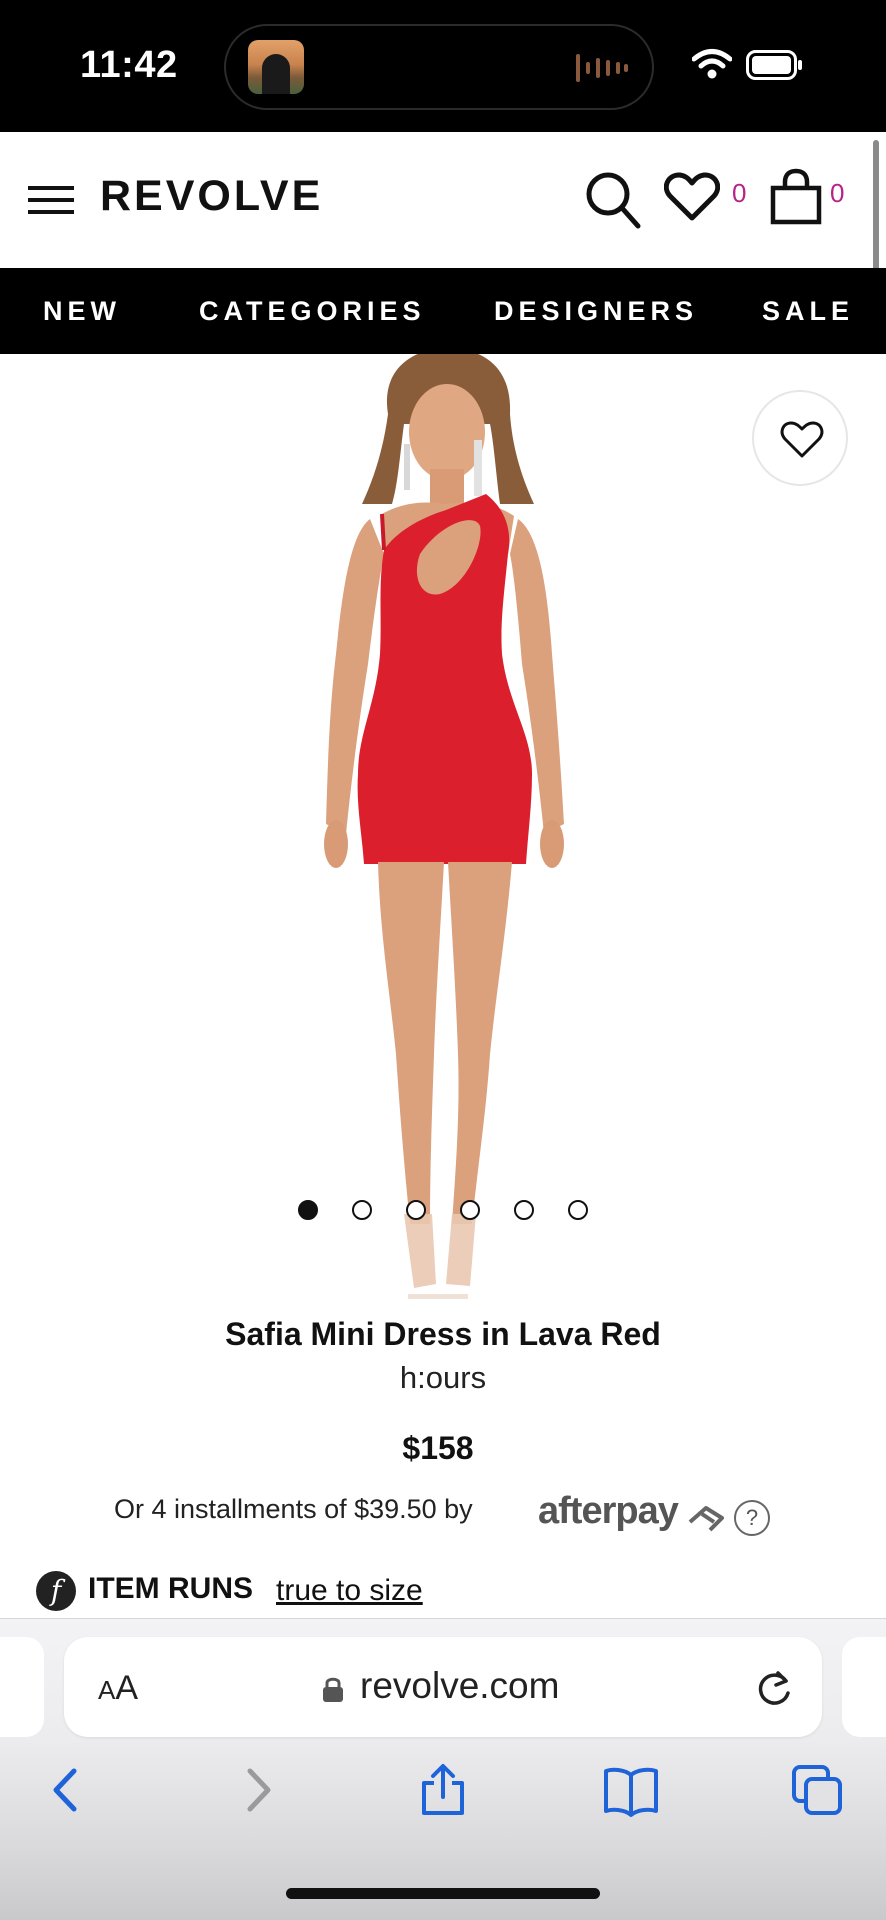 This screenshot has width=886, height=1920. I want to click on tabs-icon, so click(817, 1790).